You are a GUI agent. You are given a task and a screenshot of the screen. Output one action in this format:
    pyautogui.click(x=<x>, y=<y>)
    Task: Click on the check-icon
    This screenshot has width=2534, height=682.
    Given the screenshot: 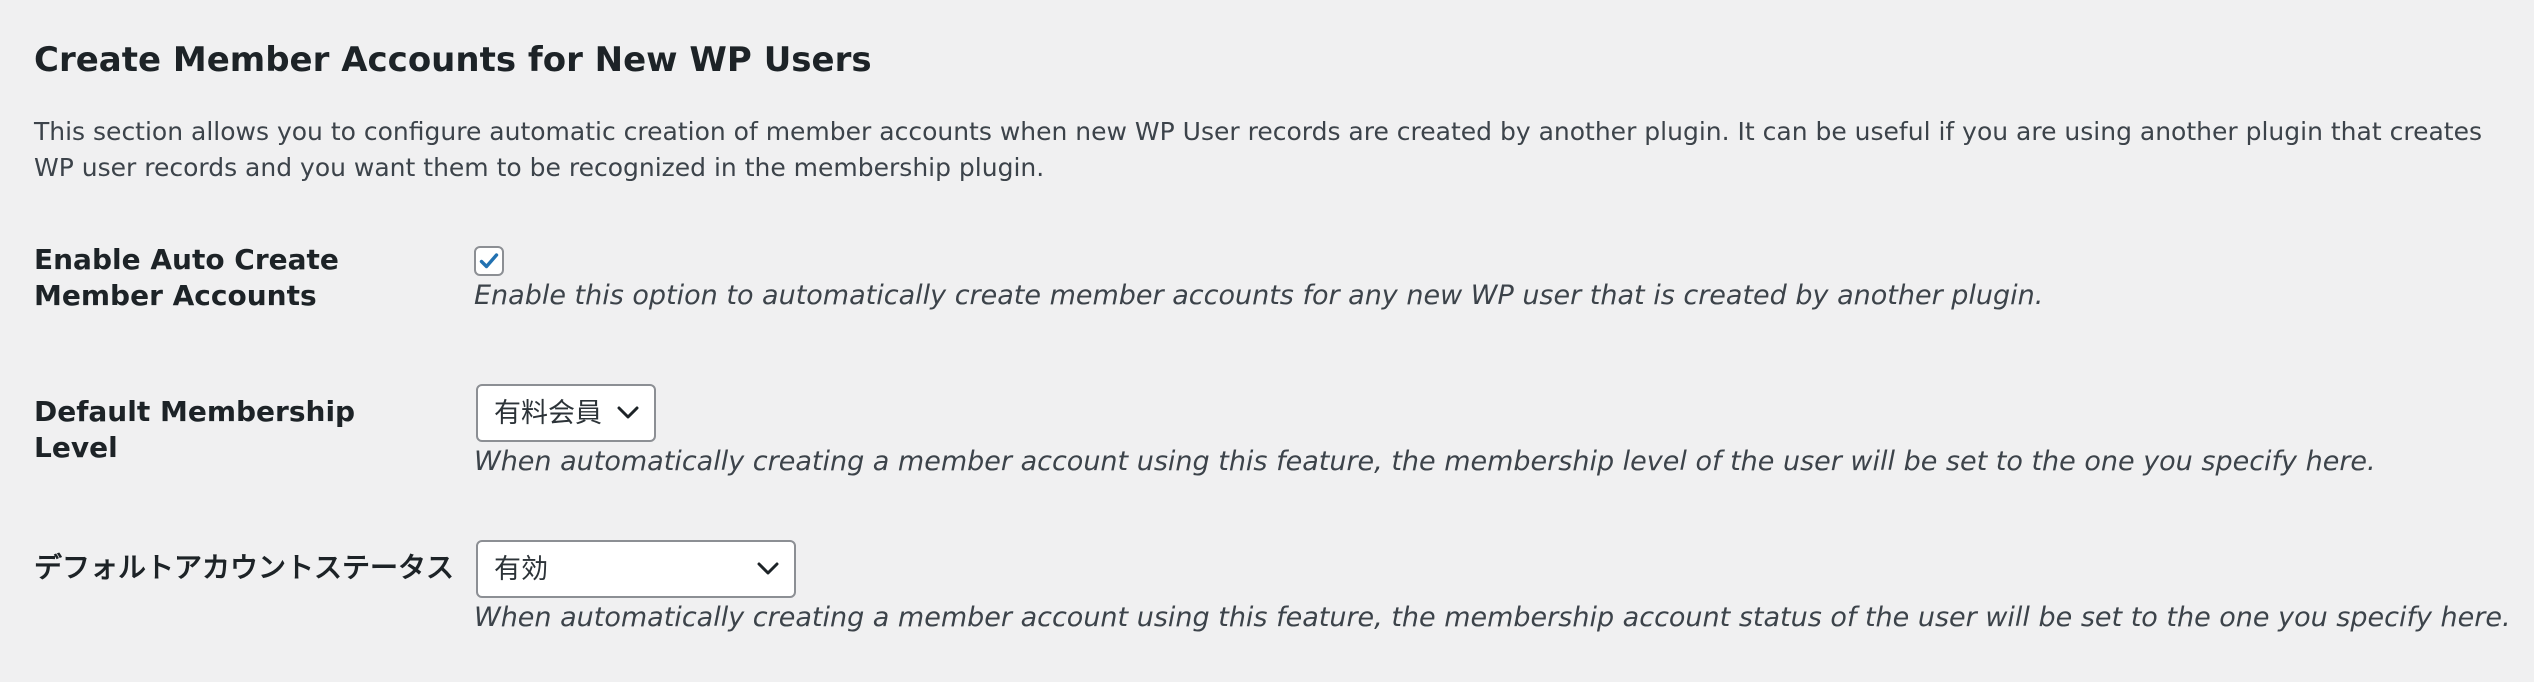 What is the action you would take?
    pyautogui.click(x=489, y=261)
    